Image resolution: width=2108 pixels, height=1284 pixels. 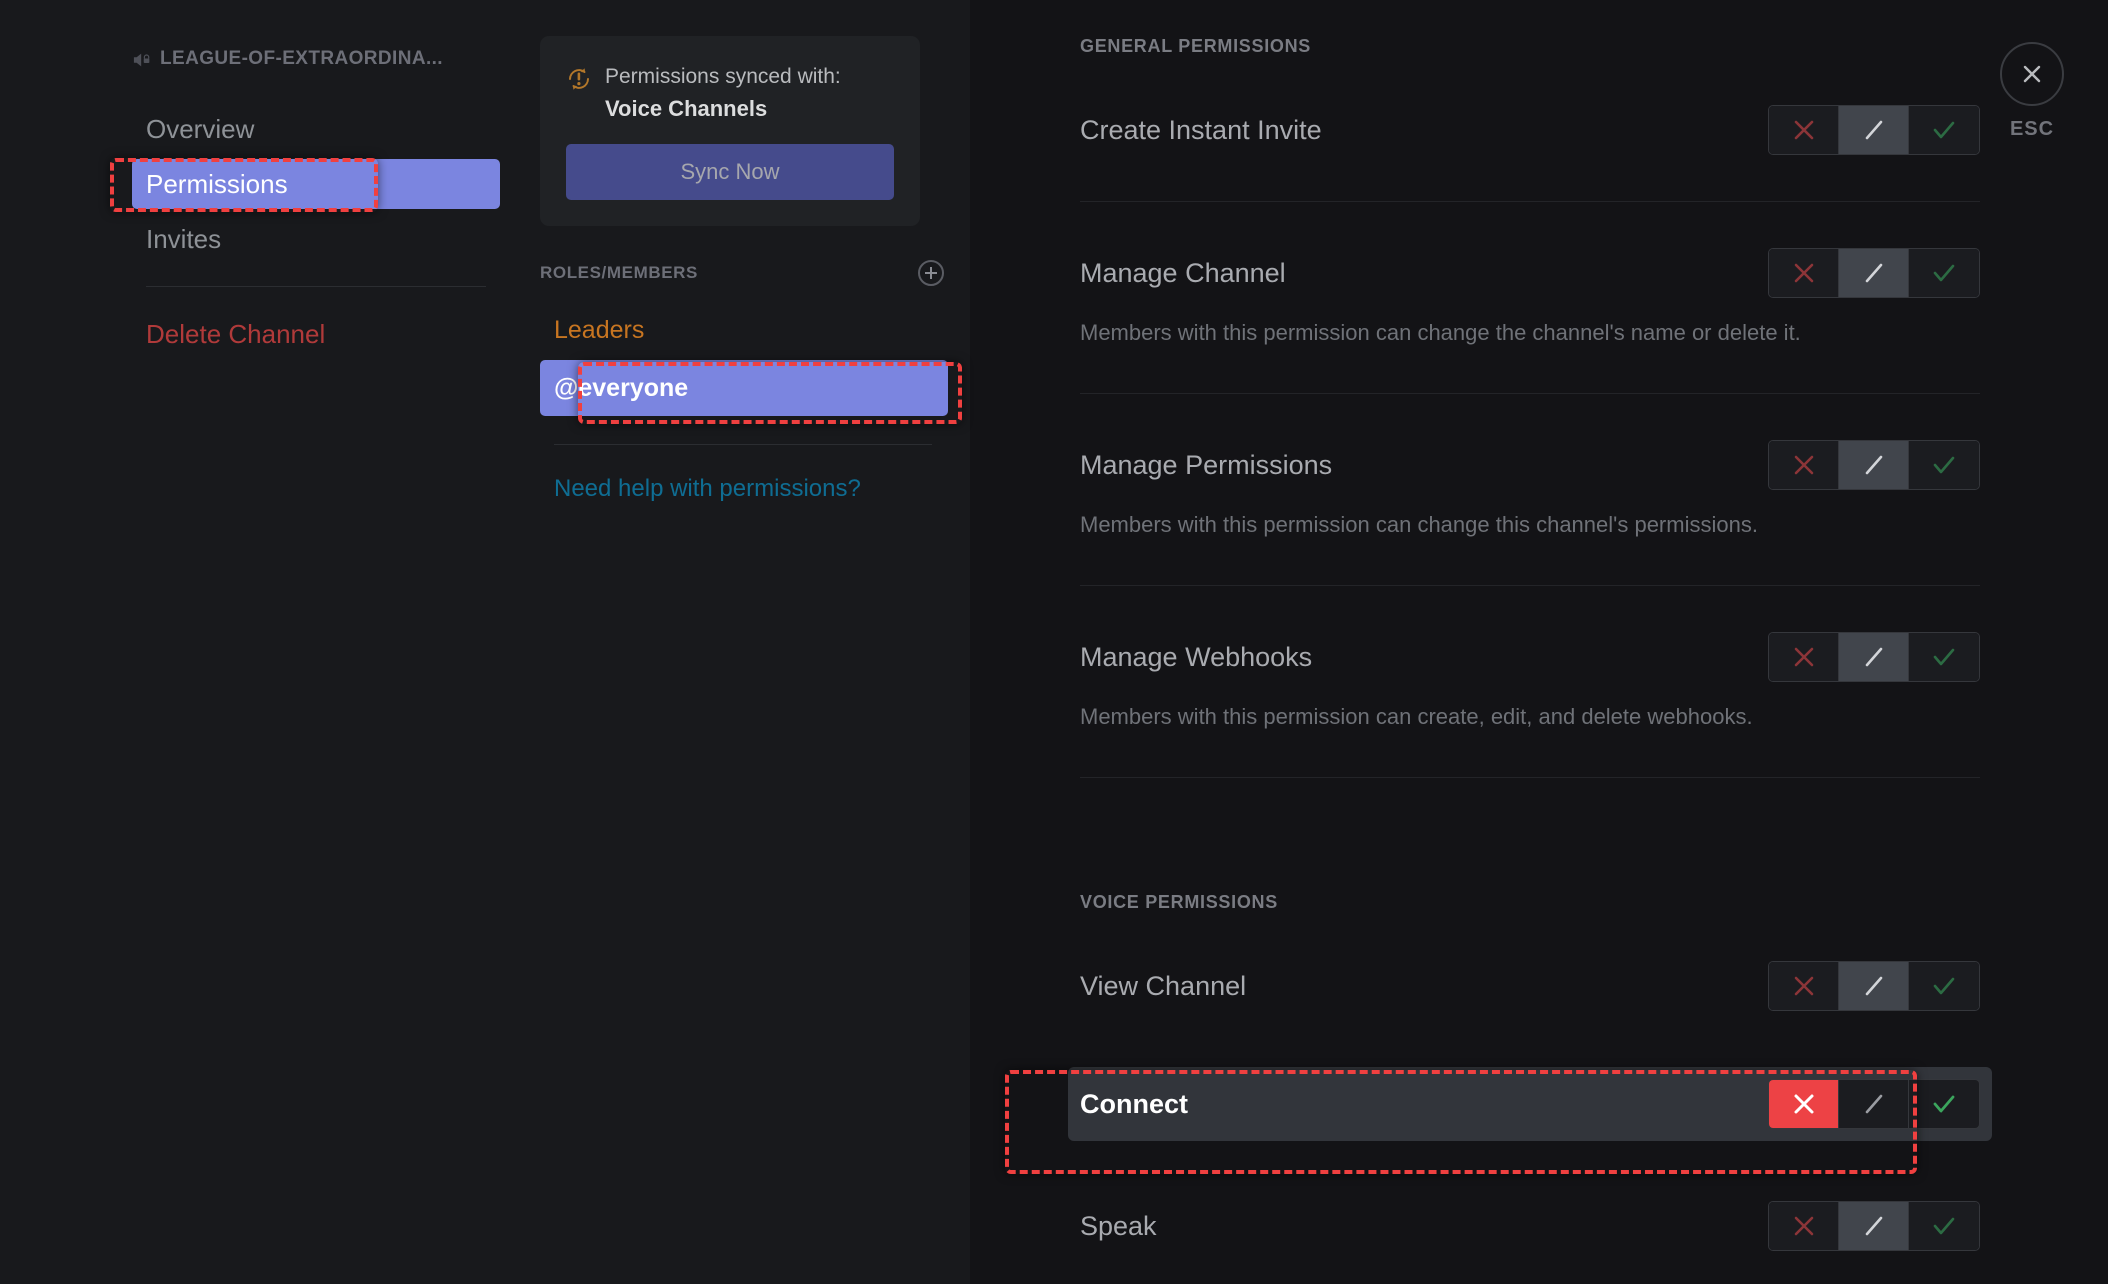 What do you see at coordinates (316, 129) in the screenshot?
I see `sidebar-item-overview: Overview` at bounding box center [316, 129].